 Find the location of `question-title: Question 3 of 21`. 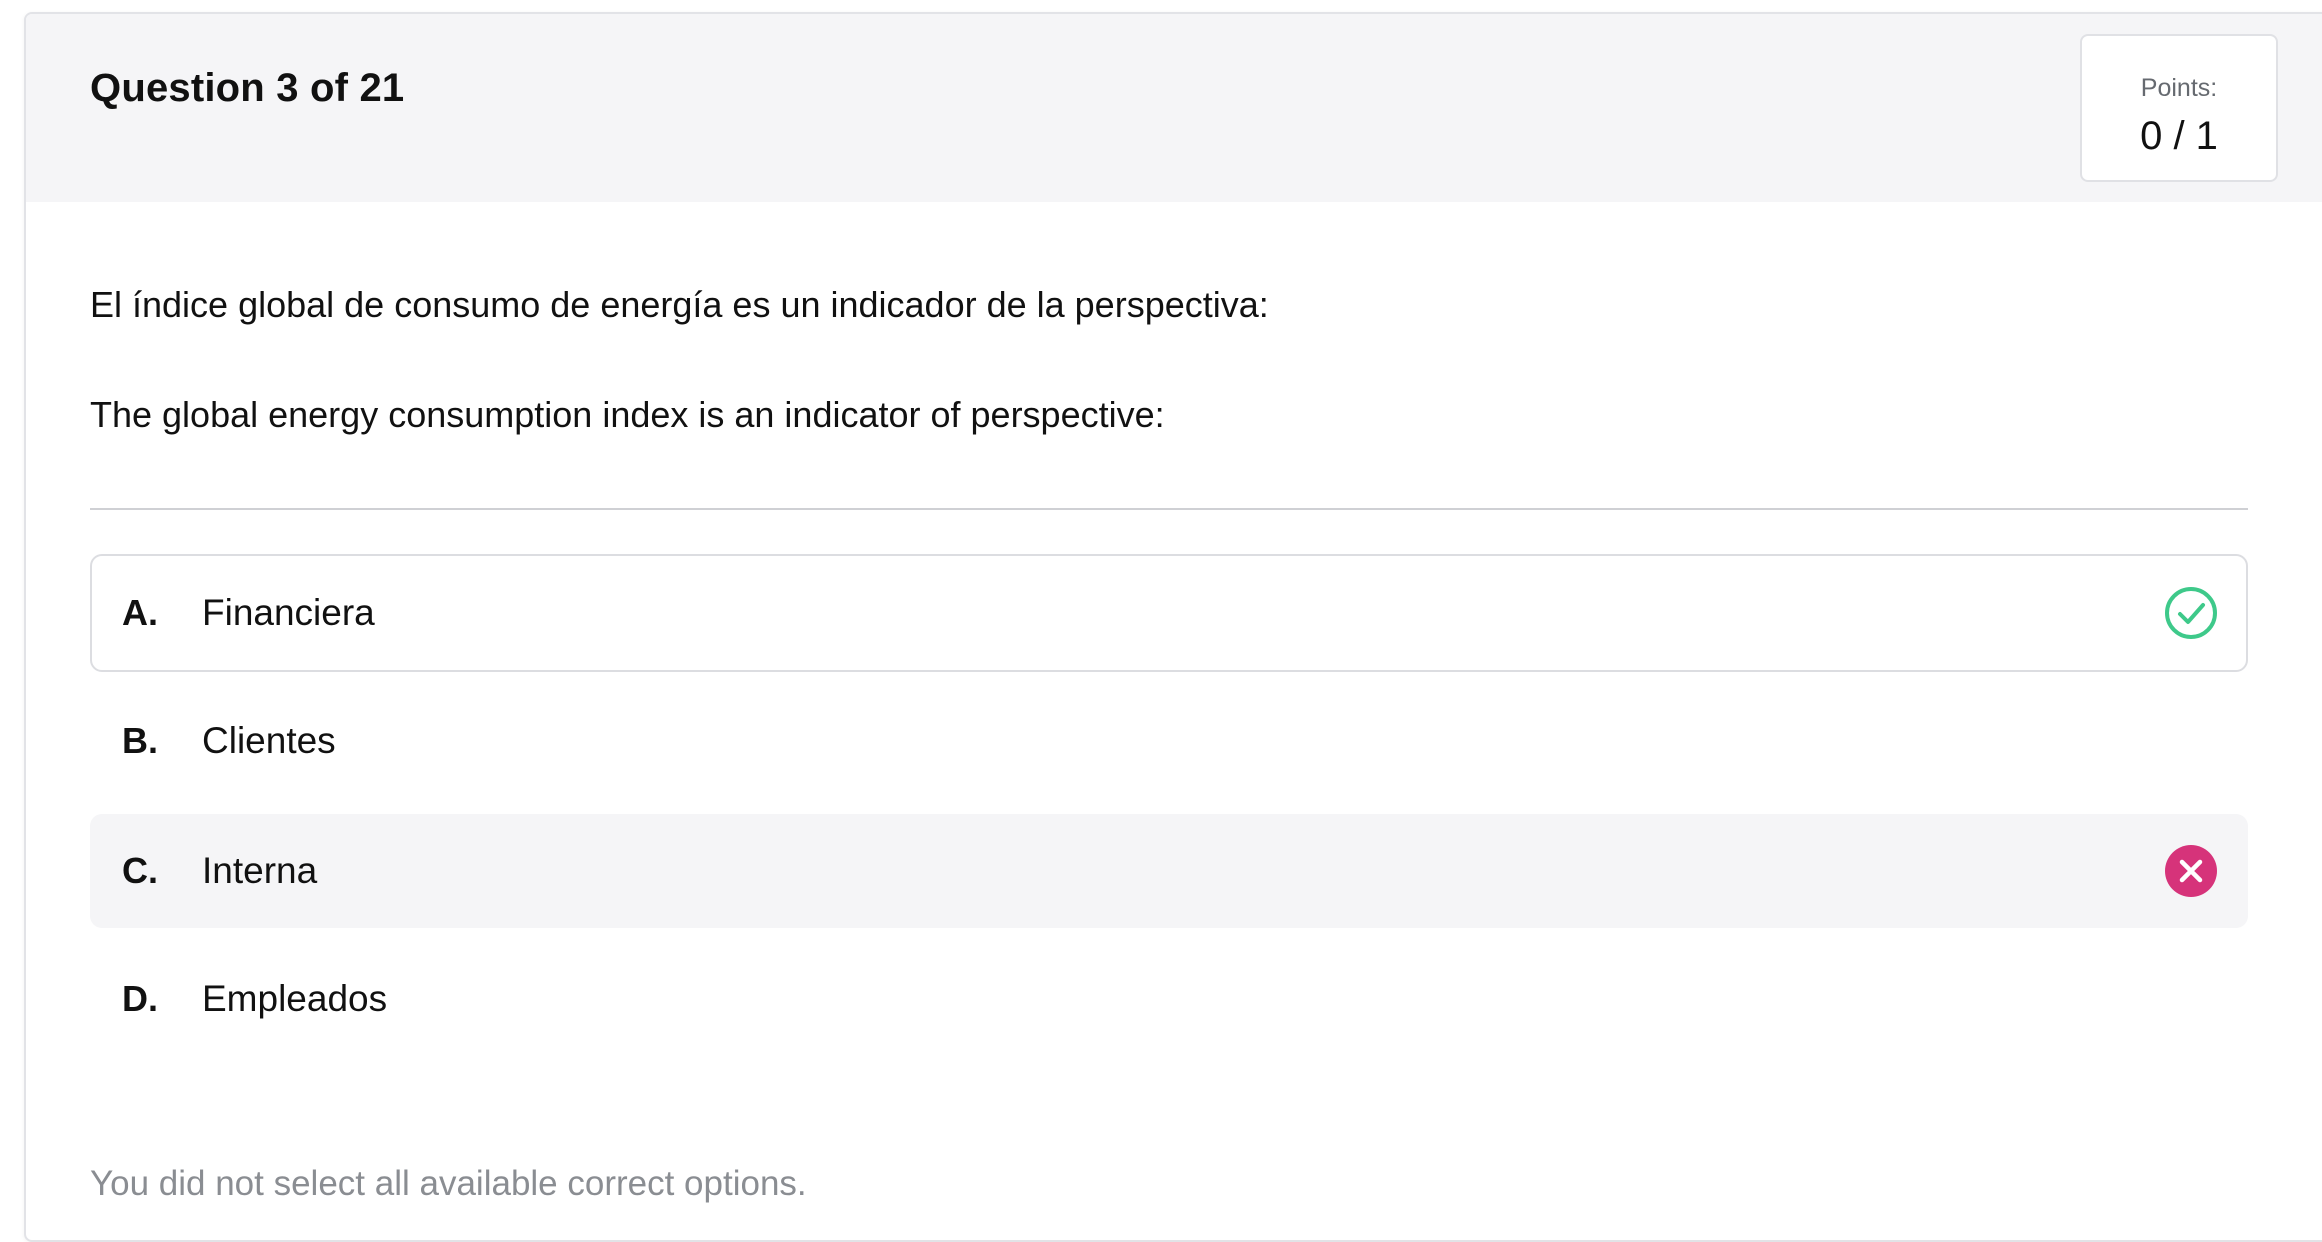

question-title: Question 3 of 21 is located at coordinates (247, 88).